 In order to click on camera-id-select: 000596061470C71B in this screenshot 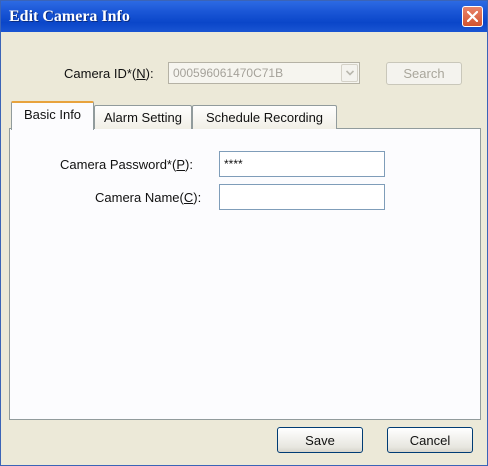, I will do `click(264, 73)`.